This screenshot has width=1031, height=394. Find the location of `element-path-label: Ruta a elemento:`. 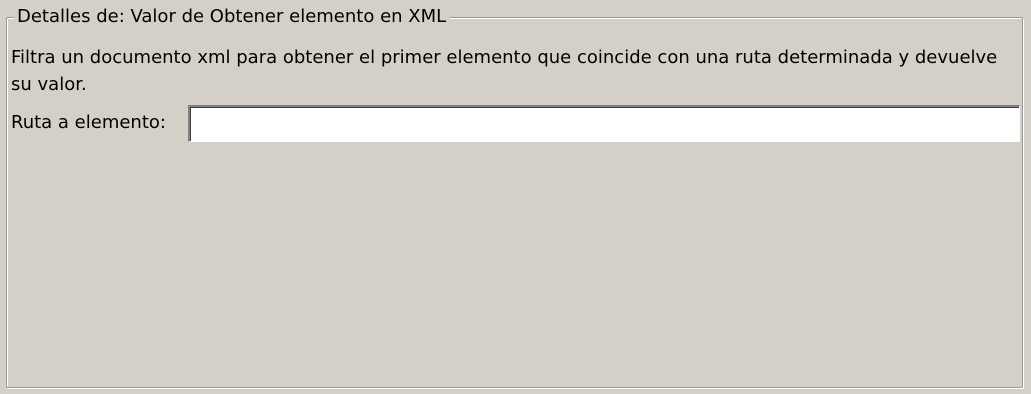

element-path-label: Ruta a elemento: is located at coordinates (88, 122).